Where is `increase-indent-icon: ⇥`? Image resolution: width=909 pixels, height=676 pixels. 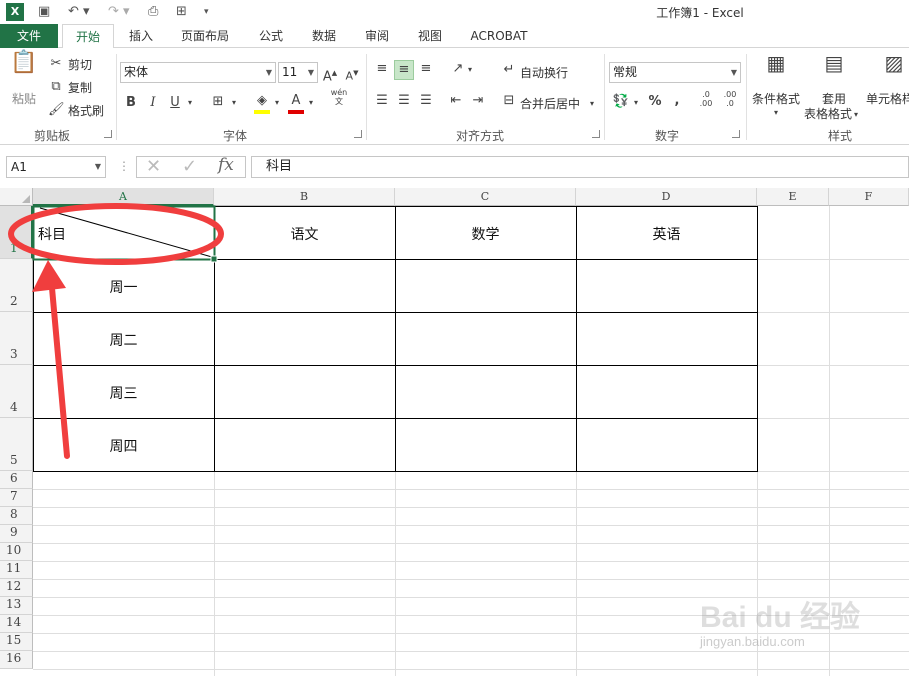 increase-indent-icon: ⇥ is located at coordinates (478, 101).